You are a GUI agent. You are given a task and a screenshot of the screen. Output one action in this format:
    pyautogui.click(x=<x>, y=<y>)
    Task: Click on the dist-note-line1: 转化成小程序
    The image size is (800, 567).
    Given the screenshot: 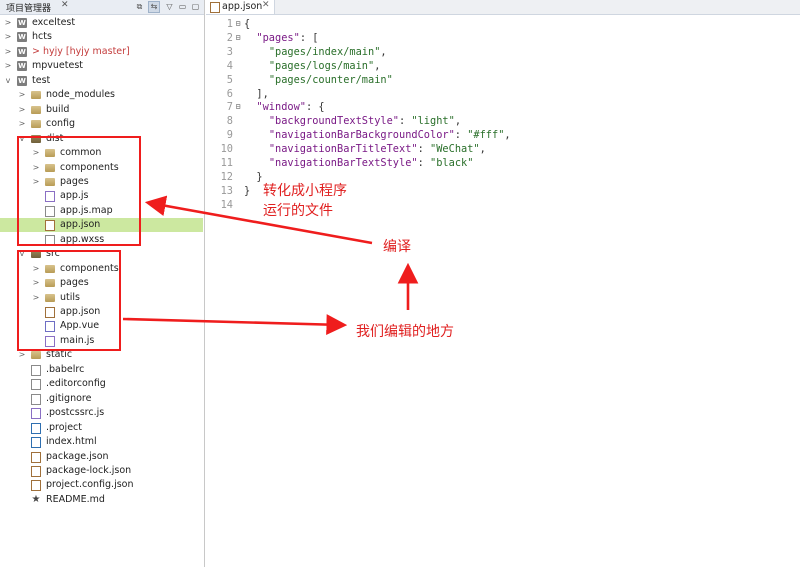 What is the action you would take?
    pyautogui.click(x=305, y=191)
    